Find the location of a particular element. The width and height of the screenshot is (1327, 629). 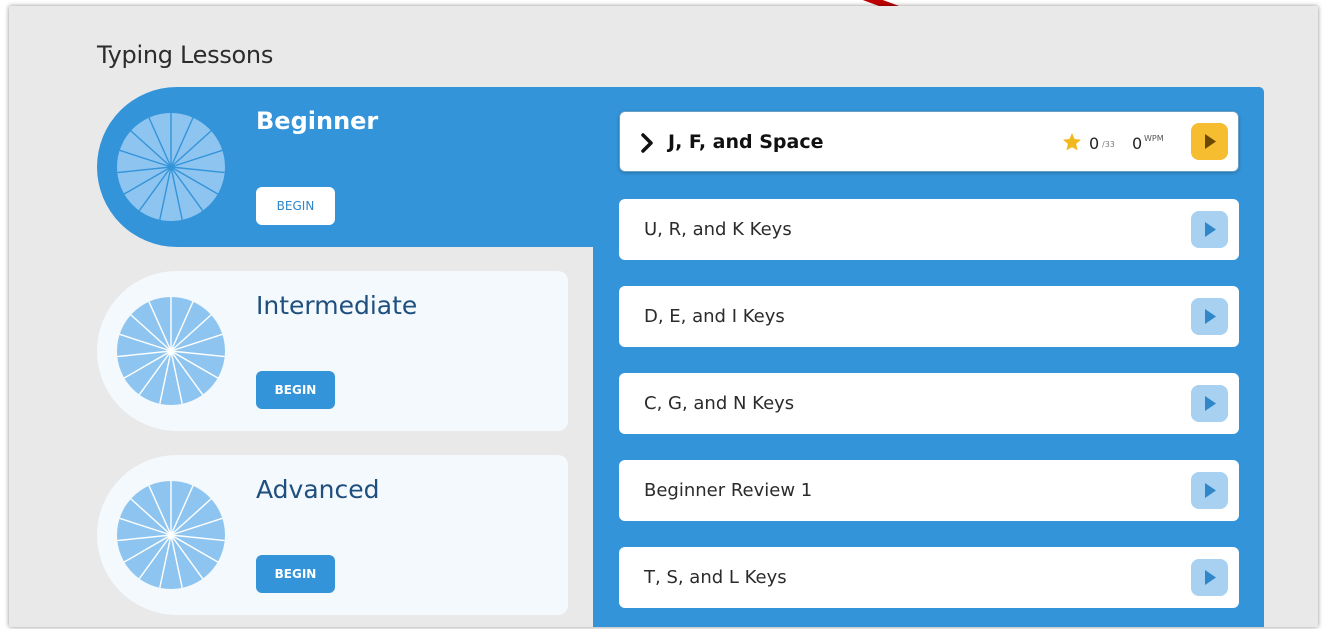

page-title: Typing Lessons is located at coordinates (185, 55).